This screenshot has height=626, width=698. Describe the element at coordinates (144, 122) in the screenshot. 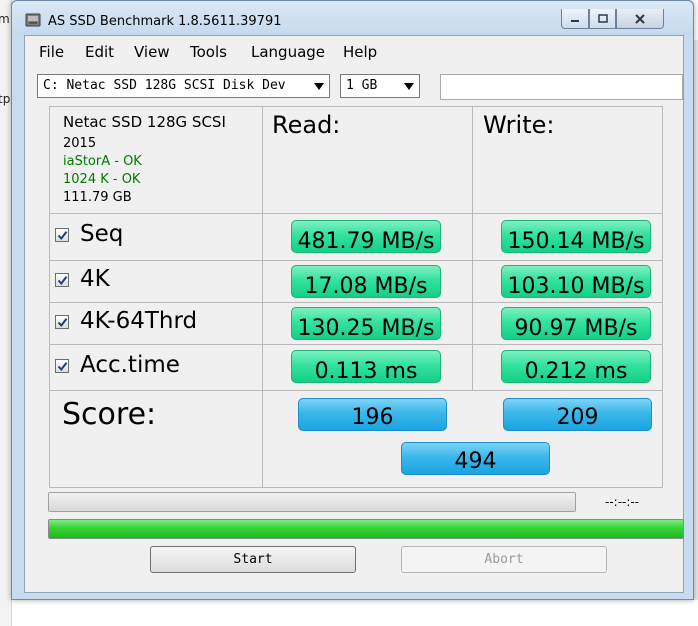

I see `drive-name: Netac SSD 128G SCSI` at that location.